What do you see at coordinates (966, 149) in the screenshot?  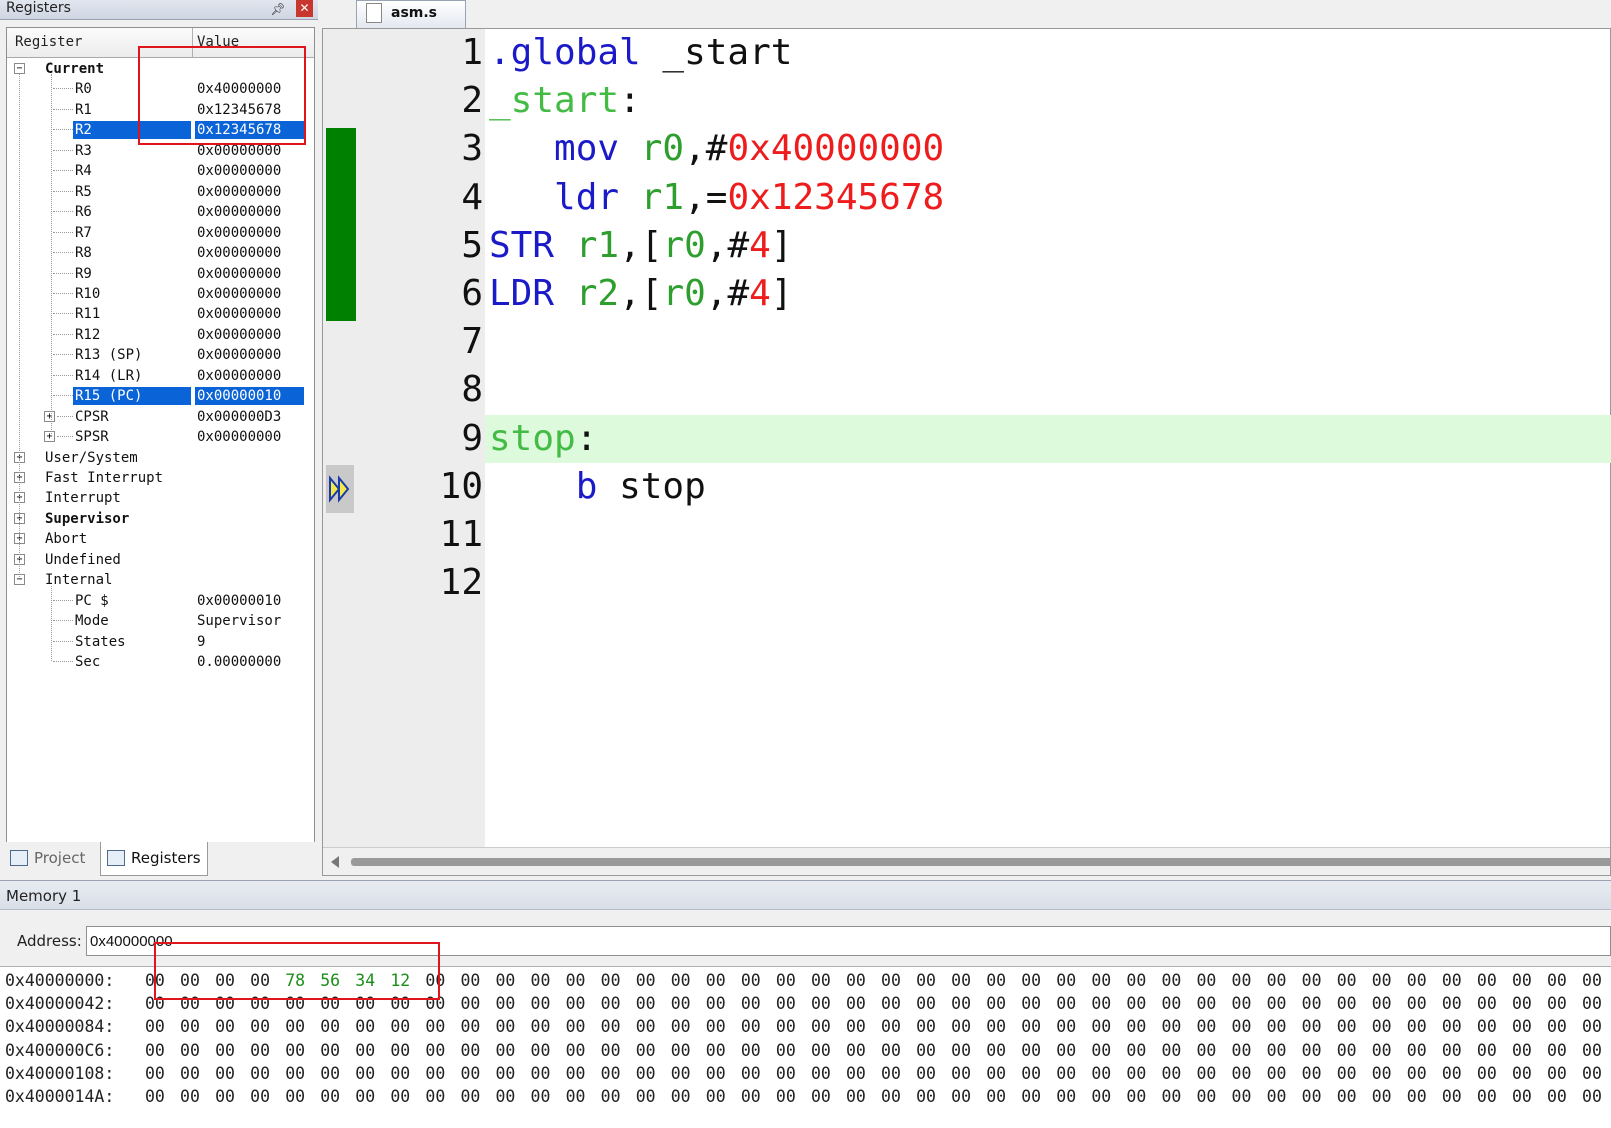 I see `code-line: 3 mov r0,#0x40000000` at bounding box center [966, 149].